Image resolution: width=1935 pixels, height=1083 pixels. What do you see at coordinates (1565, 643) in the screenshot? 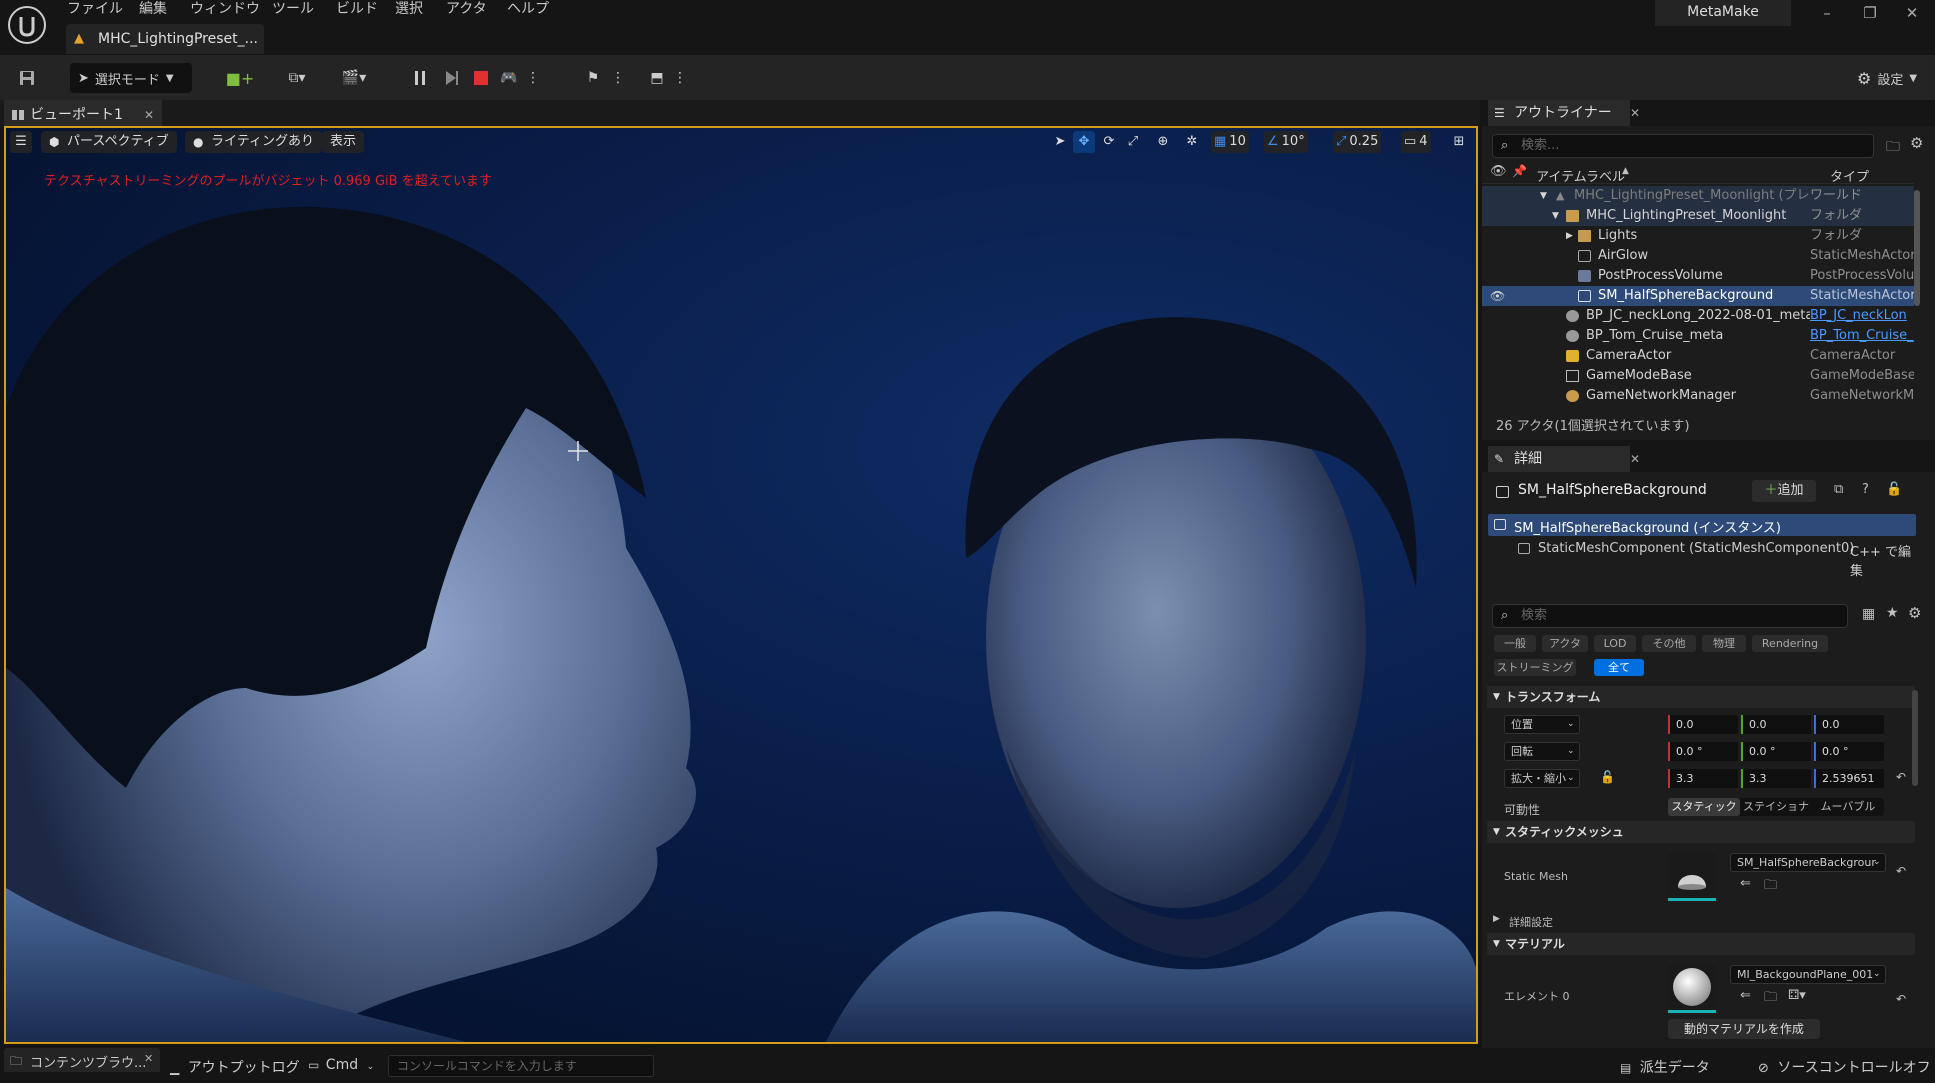
I see `category-actor: アクタ` at bounding box center [1565, 643].